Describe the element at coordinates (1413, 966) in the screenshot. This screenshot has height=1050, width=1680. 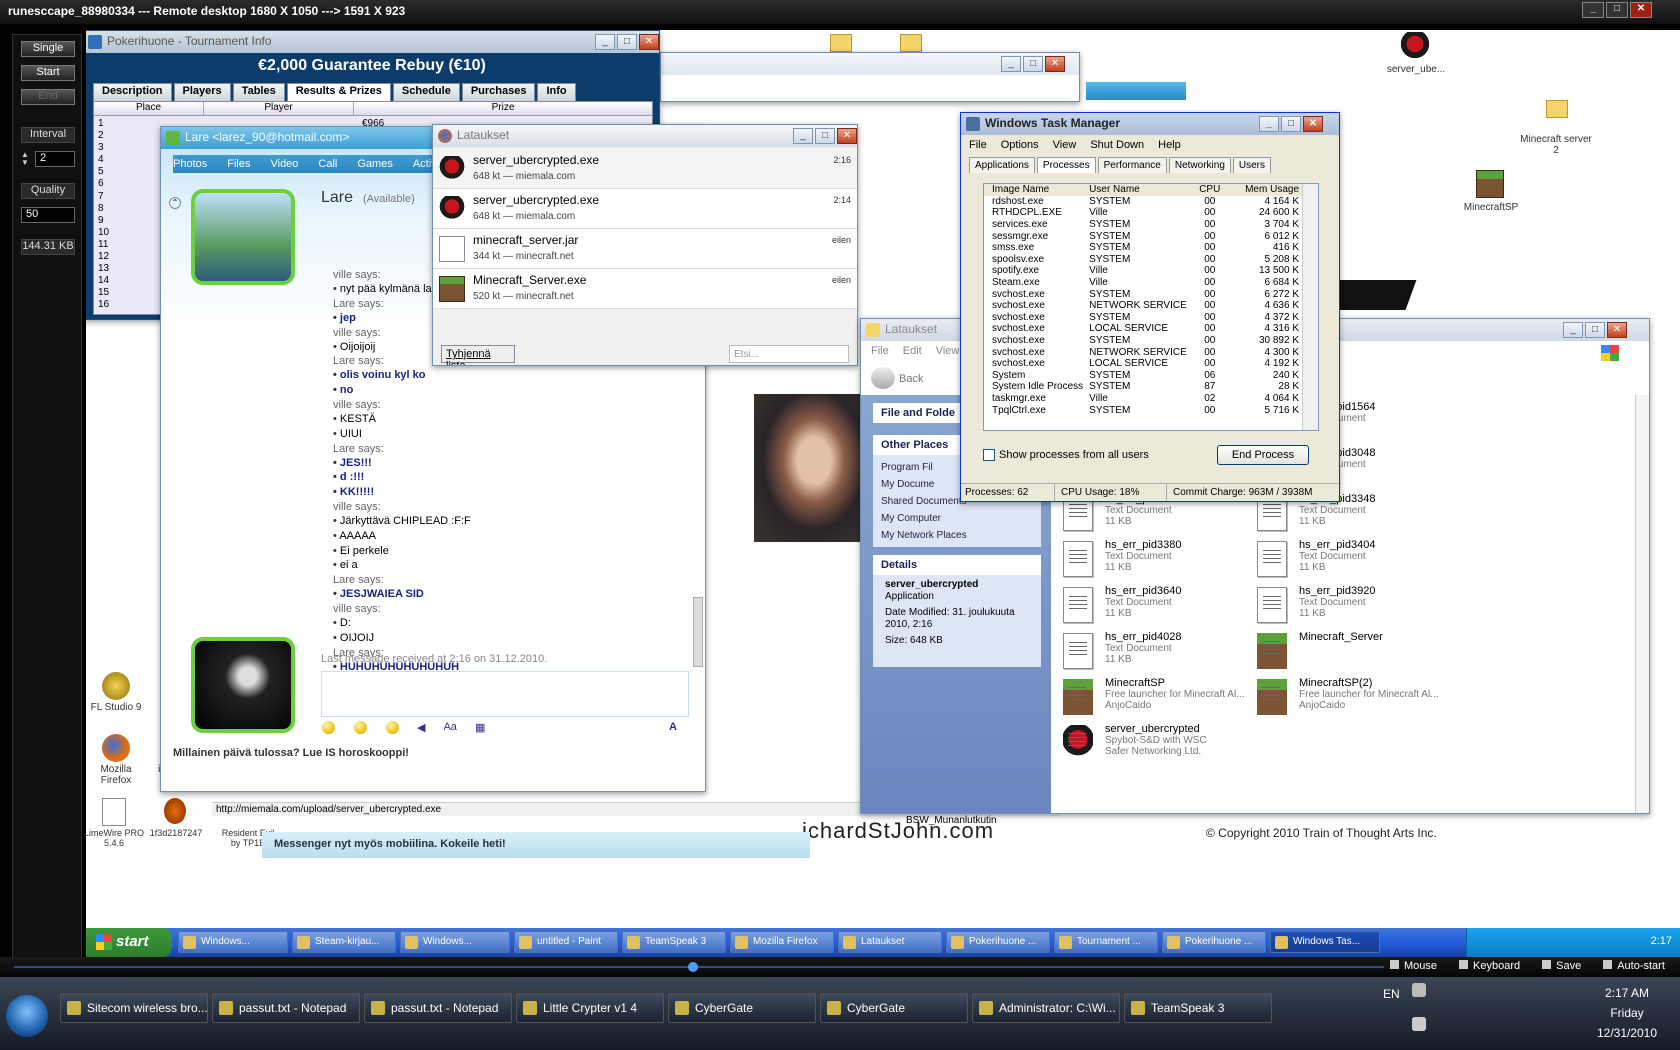
I see `mouse-toggle: Mouse` at that location.